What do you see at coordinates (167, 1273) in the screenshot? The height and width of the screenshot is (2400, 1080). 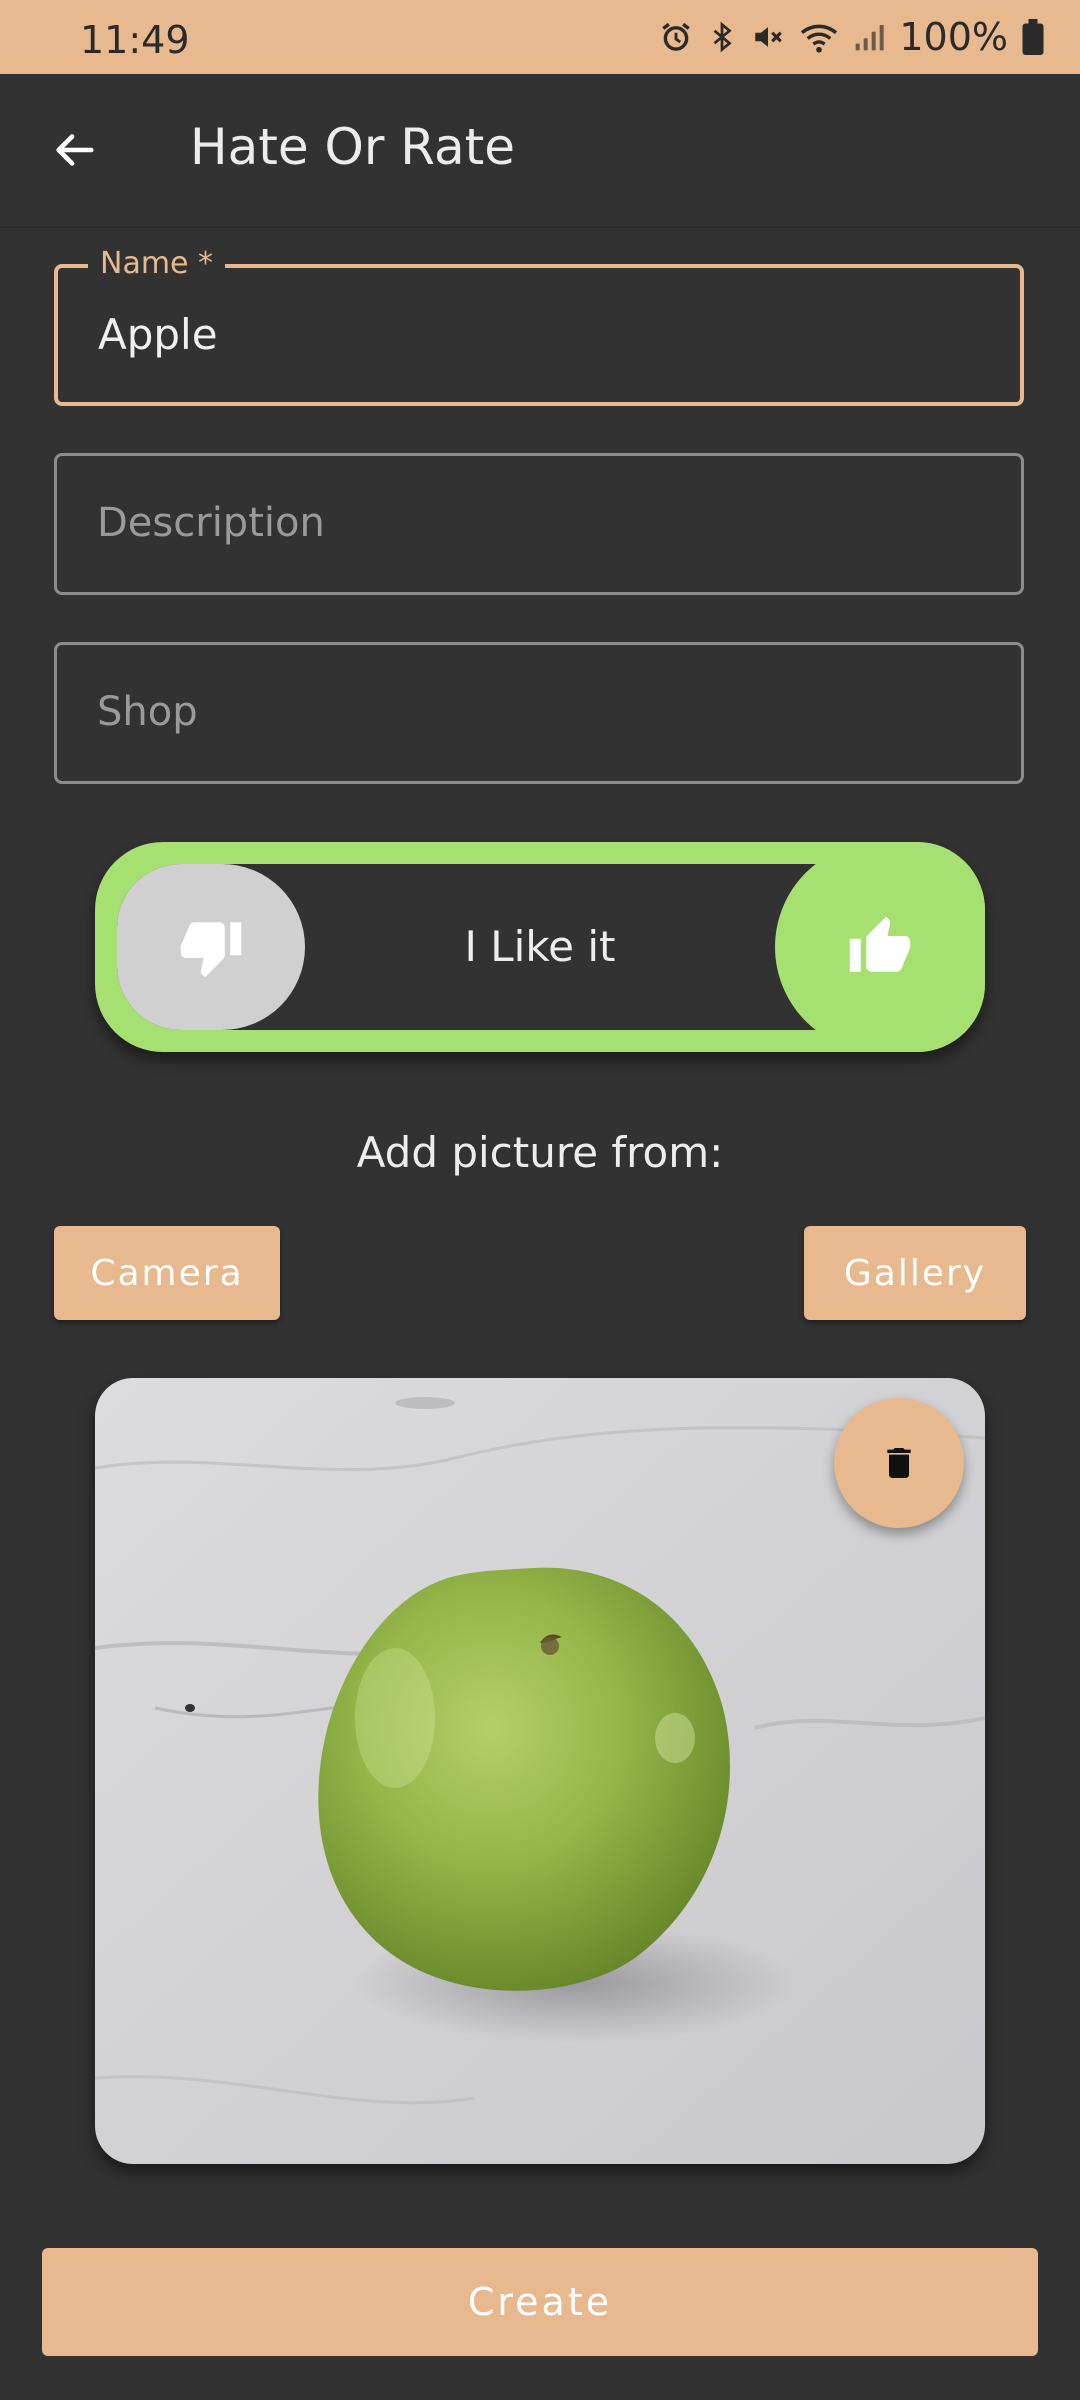 I see `camera-button: Camera` at bounding box center [167, 1273].